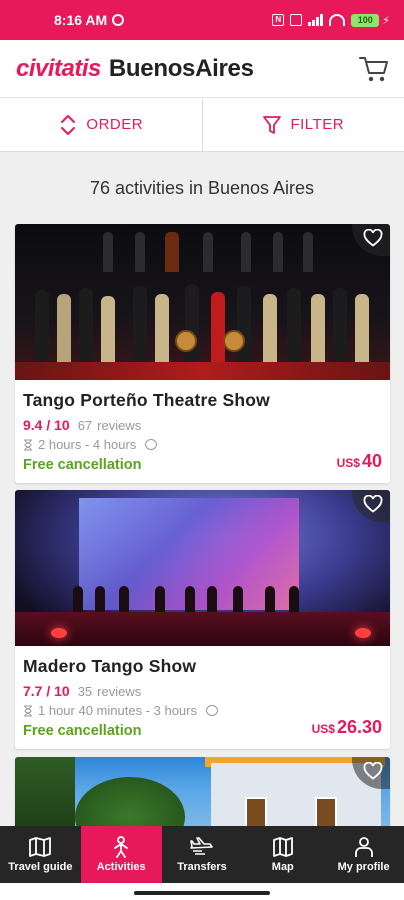 The width and height of the screenshot is (404, 900). I want to click on reviews-count: 35, so click(85, 691).